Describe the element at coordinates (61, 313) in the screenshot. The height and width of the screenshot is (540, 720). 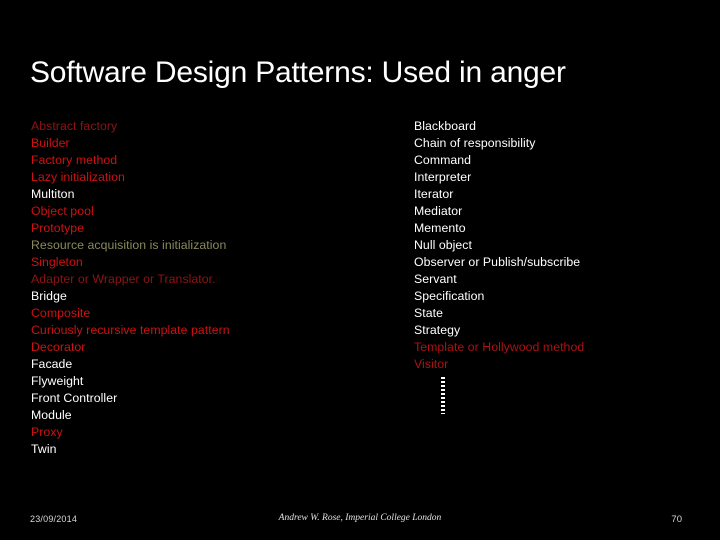
I see `pattern-list-item: Composite` at that location.